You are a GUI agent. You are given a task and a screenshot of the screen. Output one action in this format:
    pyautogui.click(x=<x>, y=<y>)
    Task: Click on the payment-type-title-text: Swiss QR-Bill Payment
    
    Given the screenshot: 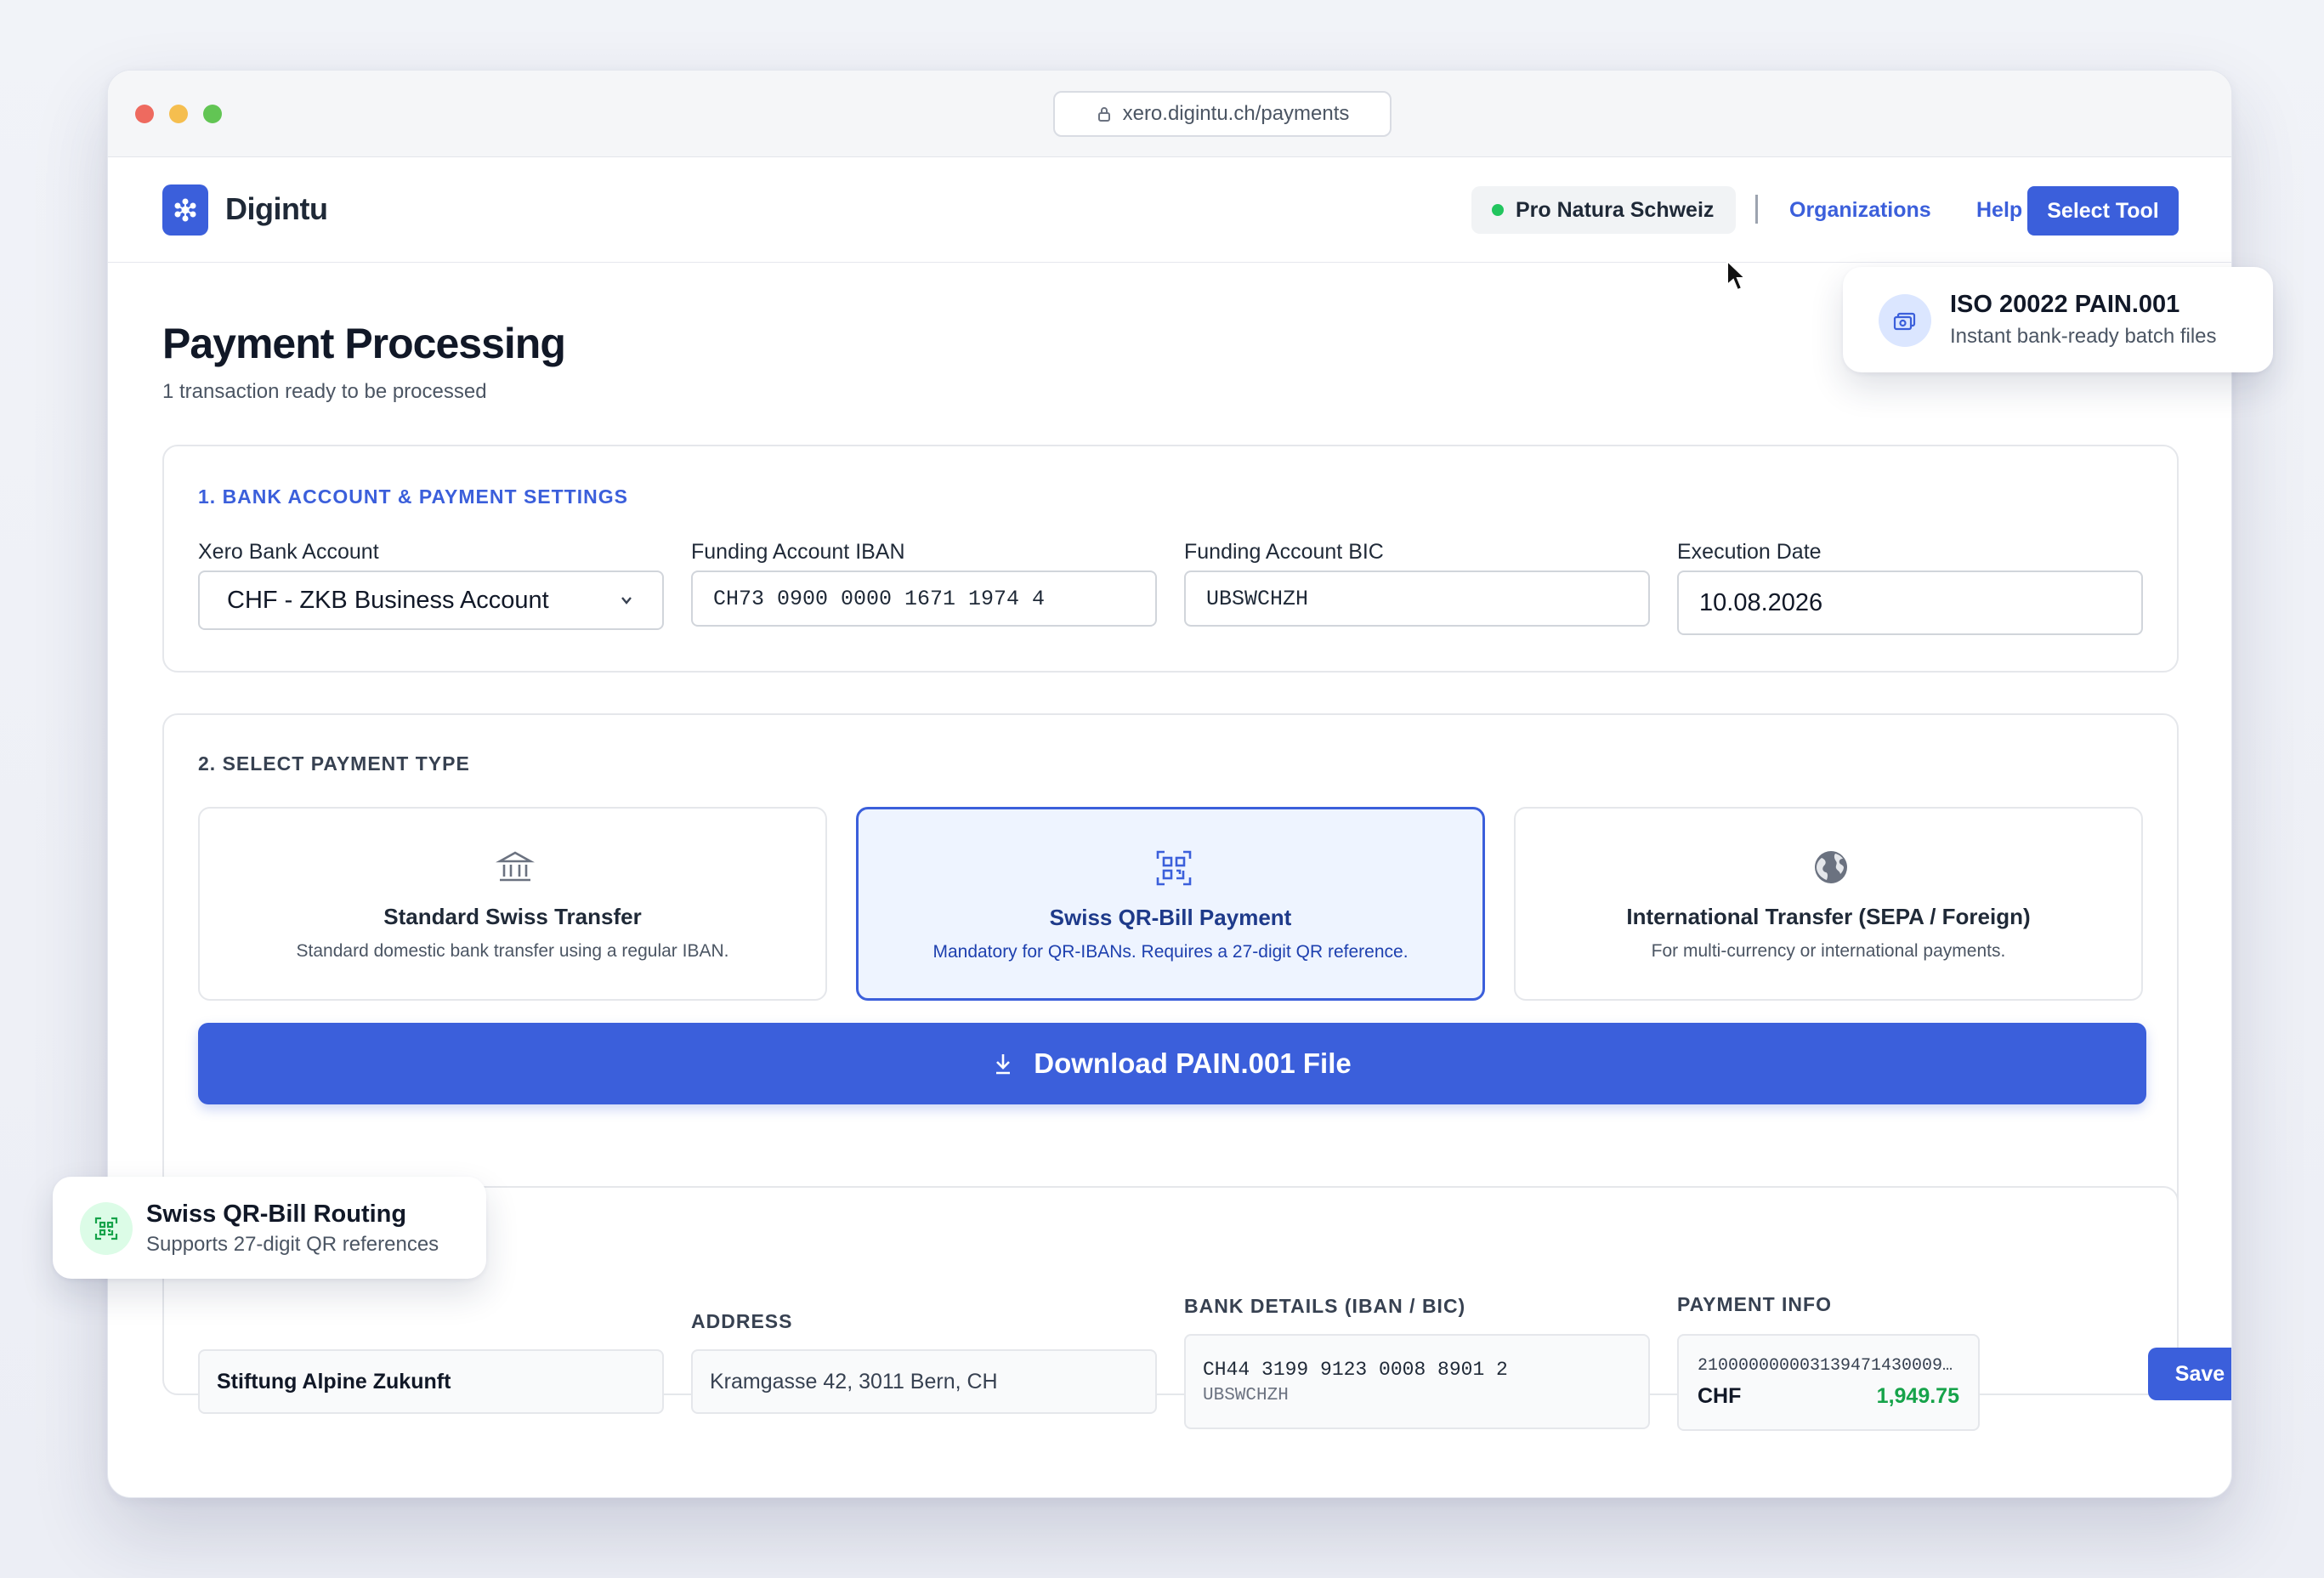 What is the action you would take?
    pyautogui.click(x=1171, y=918)
    